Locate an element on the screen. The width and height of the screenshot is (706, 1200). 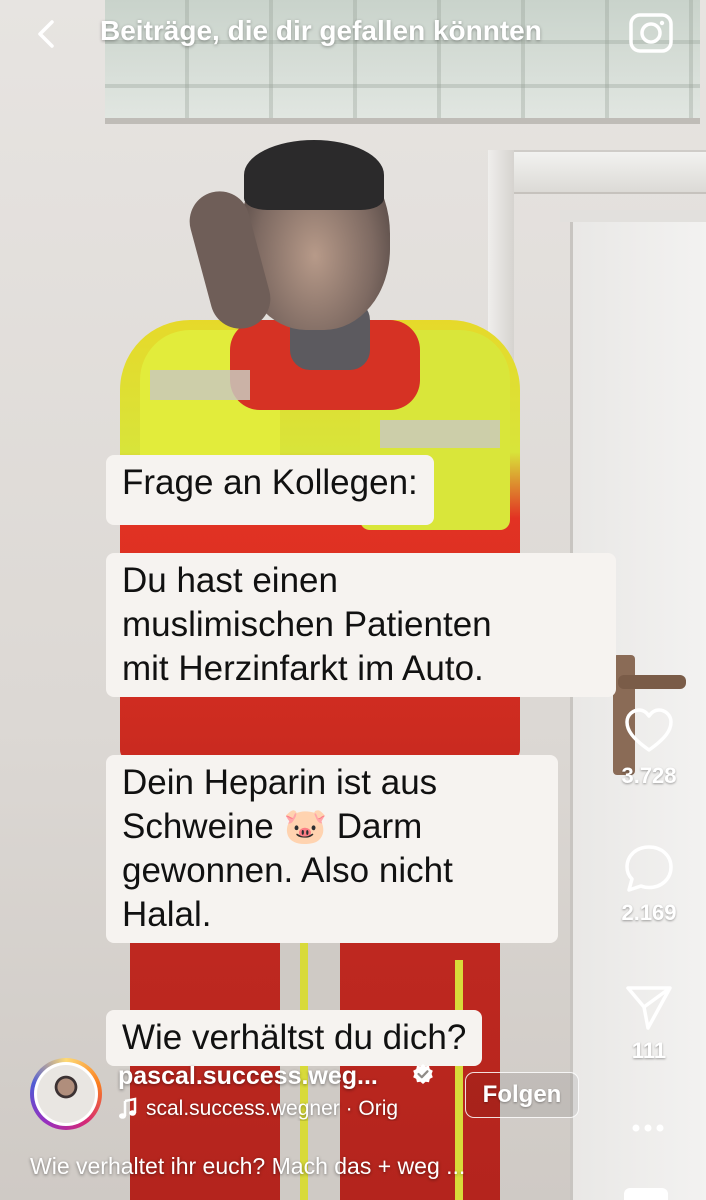
overlay-text-question-2: Wie verhältst du dich? is located at coordinates (294, 1038).